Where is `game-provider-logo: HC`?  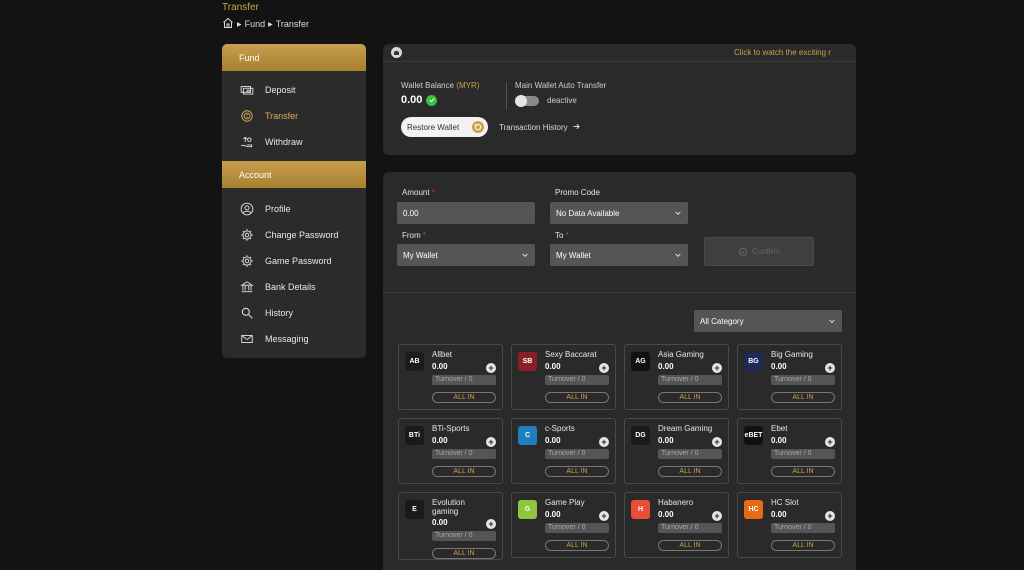
game-provider-logo: HC is located at coordinates (753, 509).